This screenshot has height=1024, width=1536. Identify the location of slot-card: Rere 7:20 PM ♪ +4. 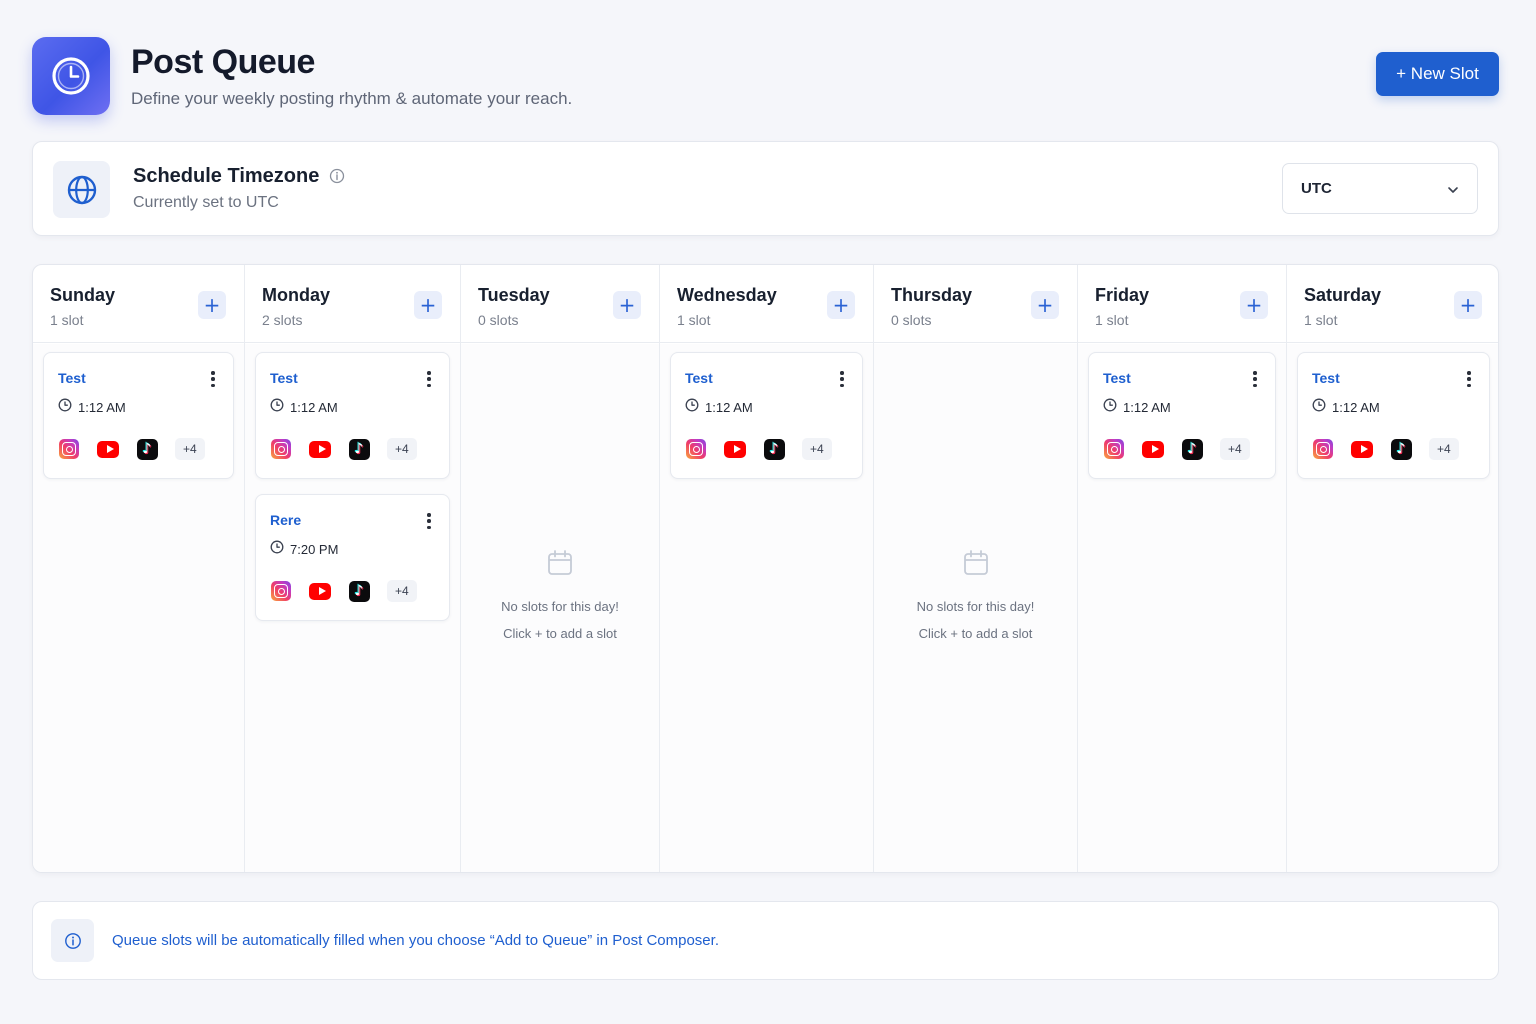
(352, 557).